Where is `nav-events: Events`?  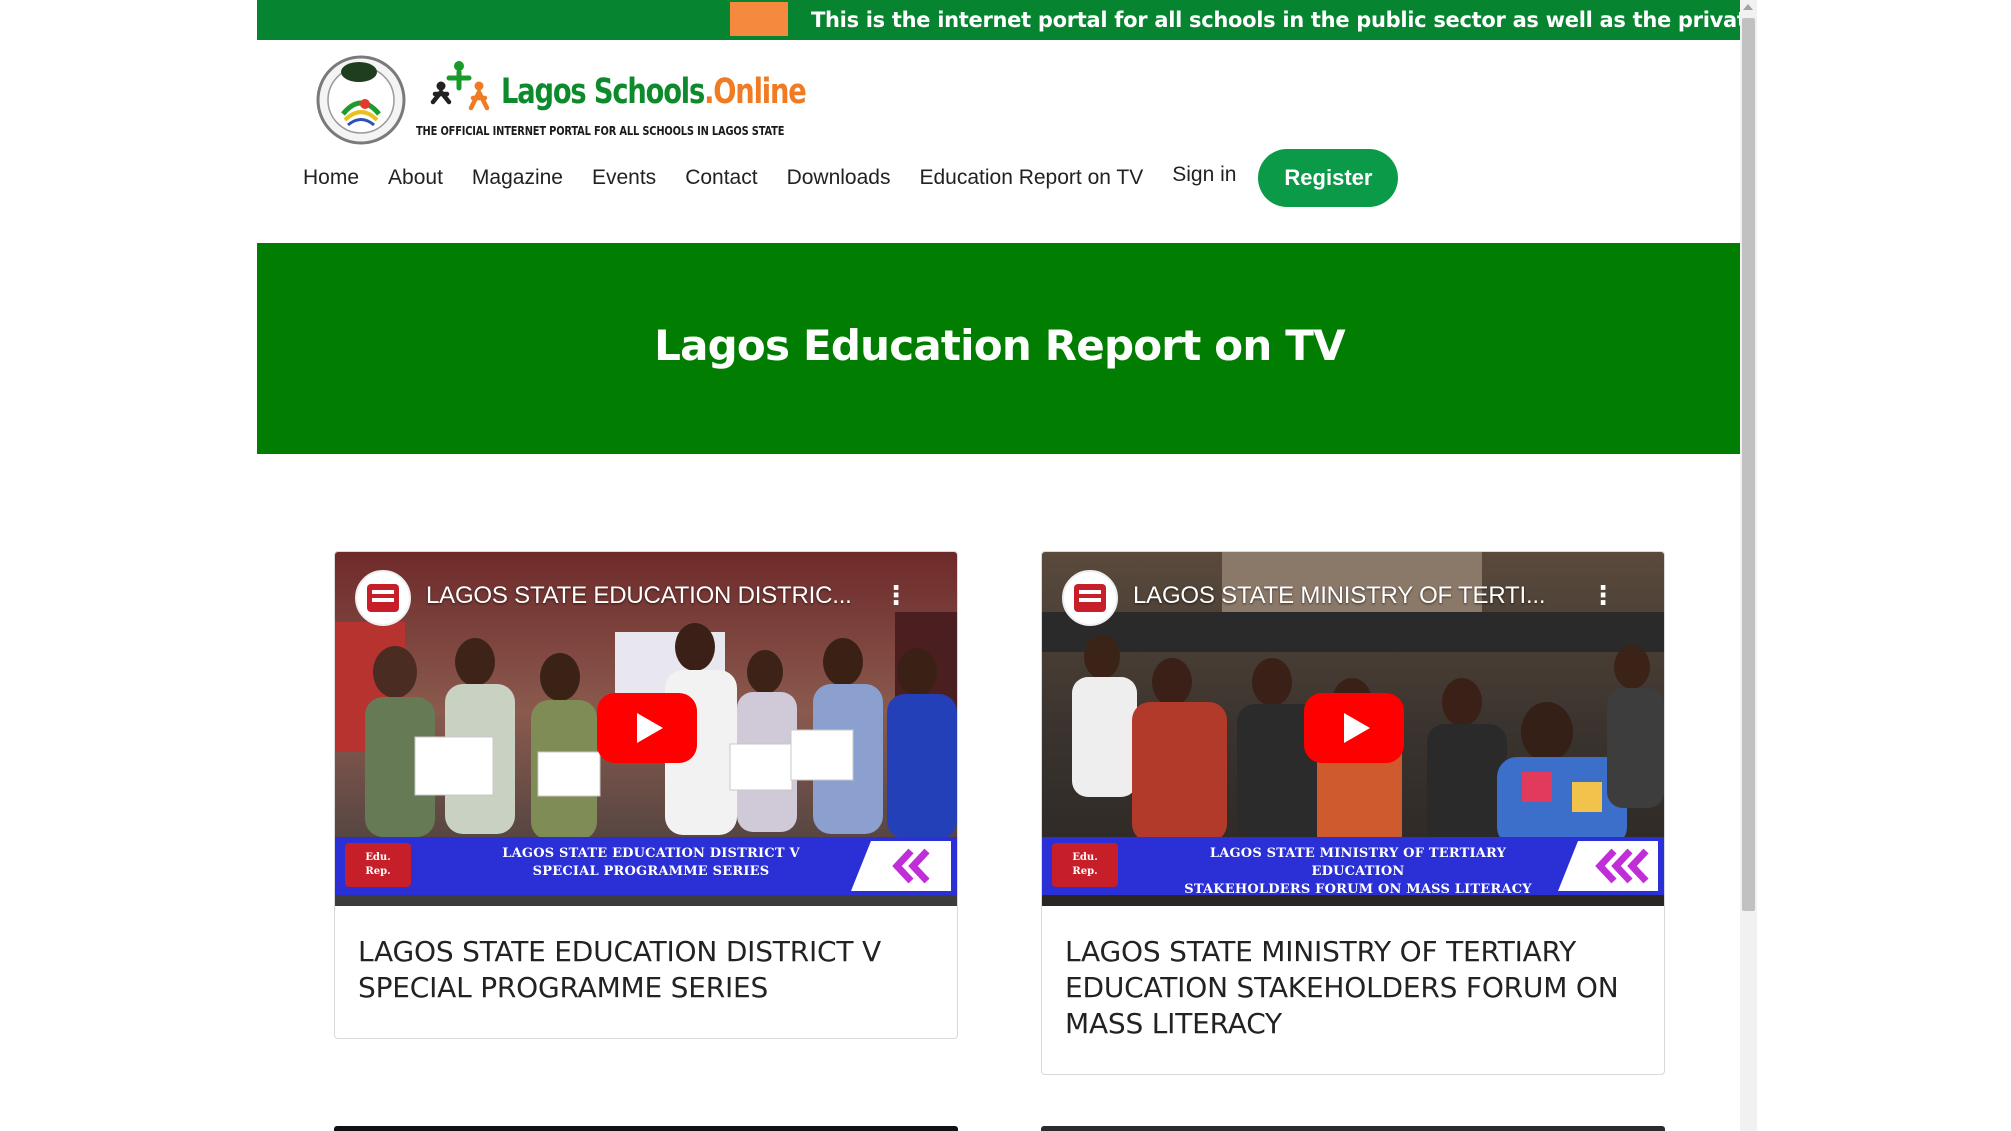
nav-events: Events is located at coordinates (624, 178).